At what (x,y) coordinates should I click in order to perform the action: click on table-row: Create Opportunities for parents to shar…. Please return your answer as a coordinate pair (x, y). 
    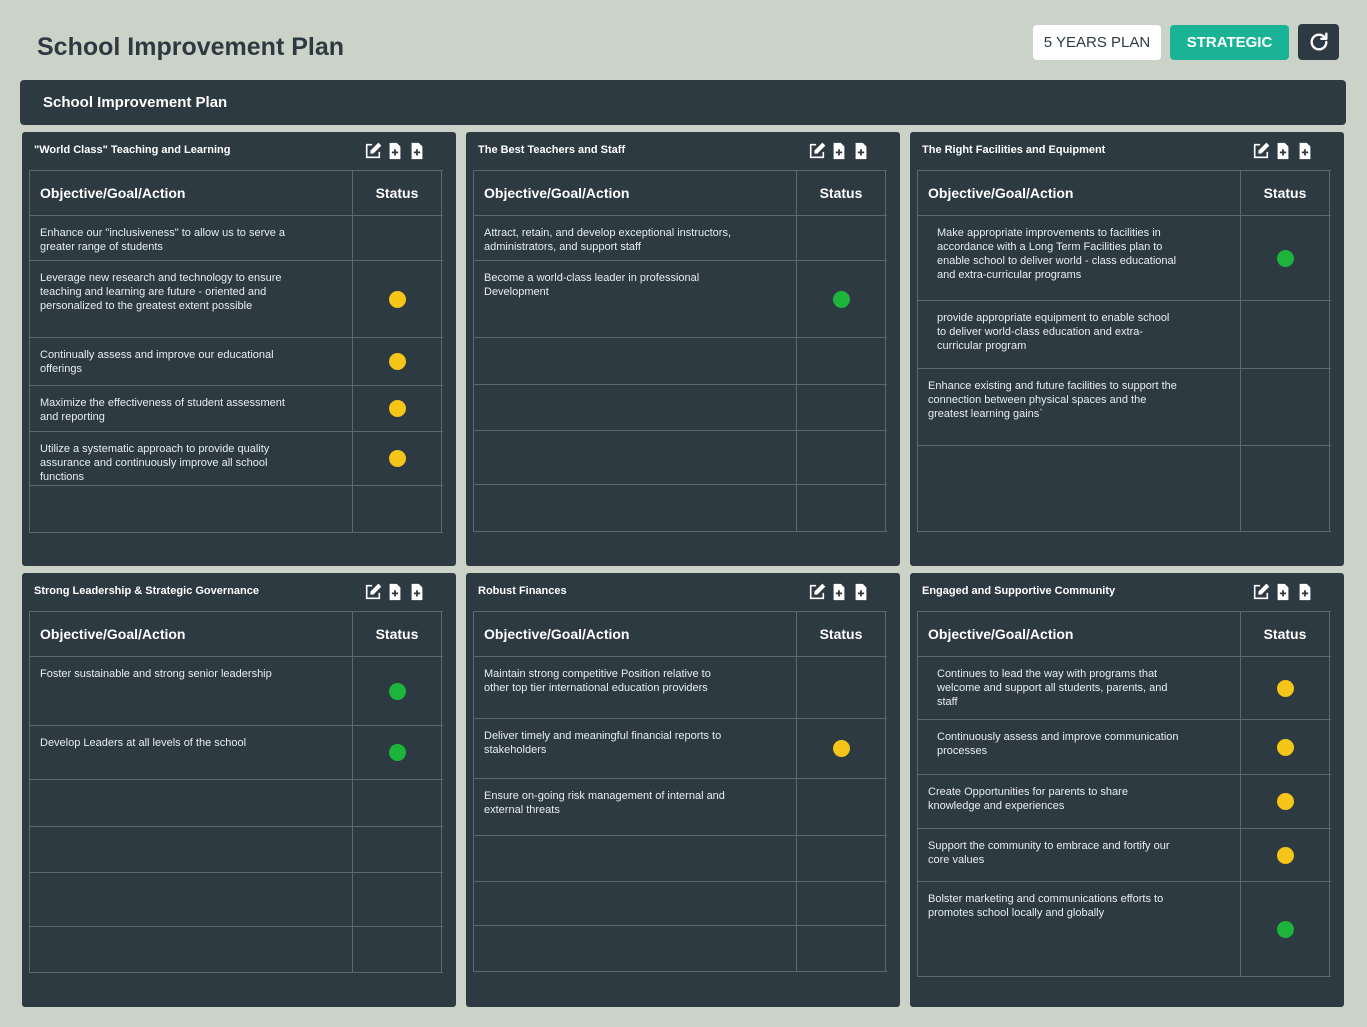
    Looking at the image, I should click on (1124, 802).